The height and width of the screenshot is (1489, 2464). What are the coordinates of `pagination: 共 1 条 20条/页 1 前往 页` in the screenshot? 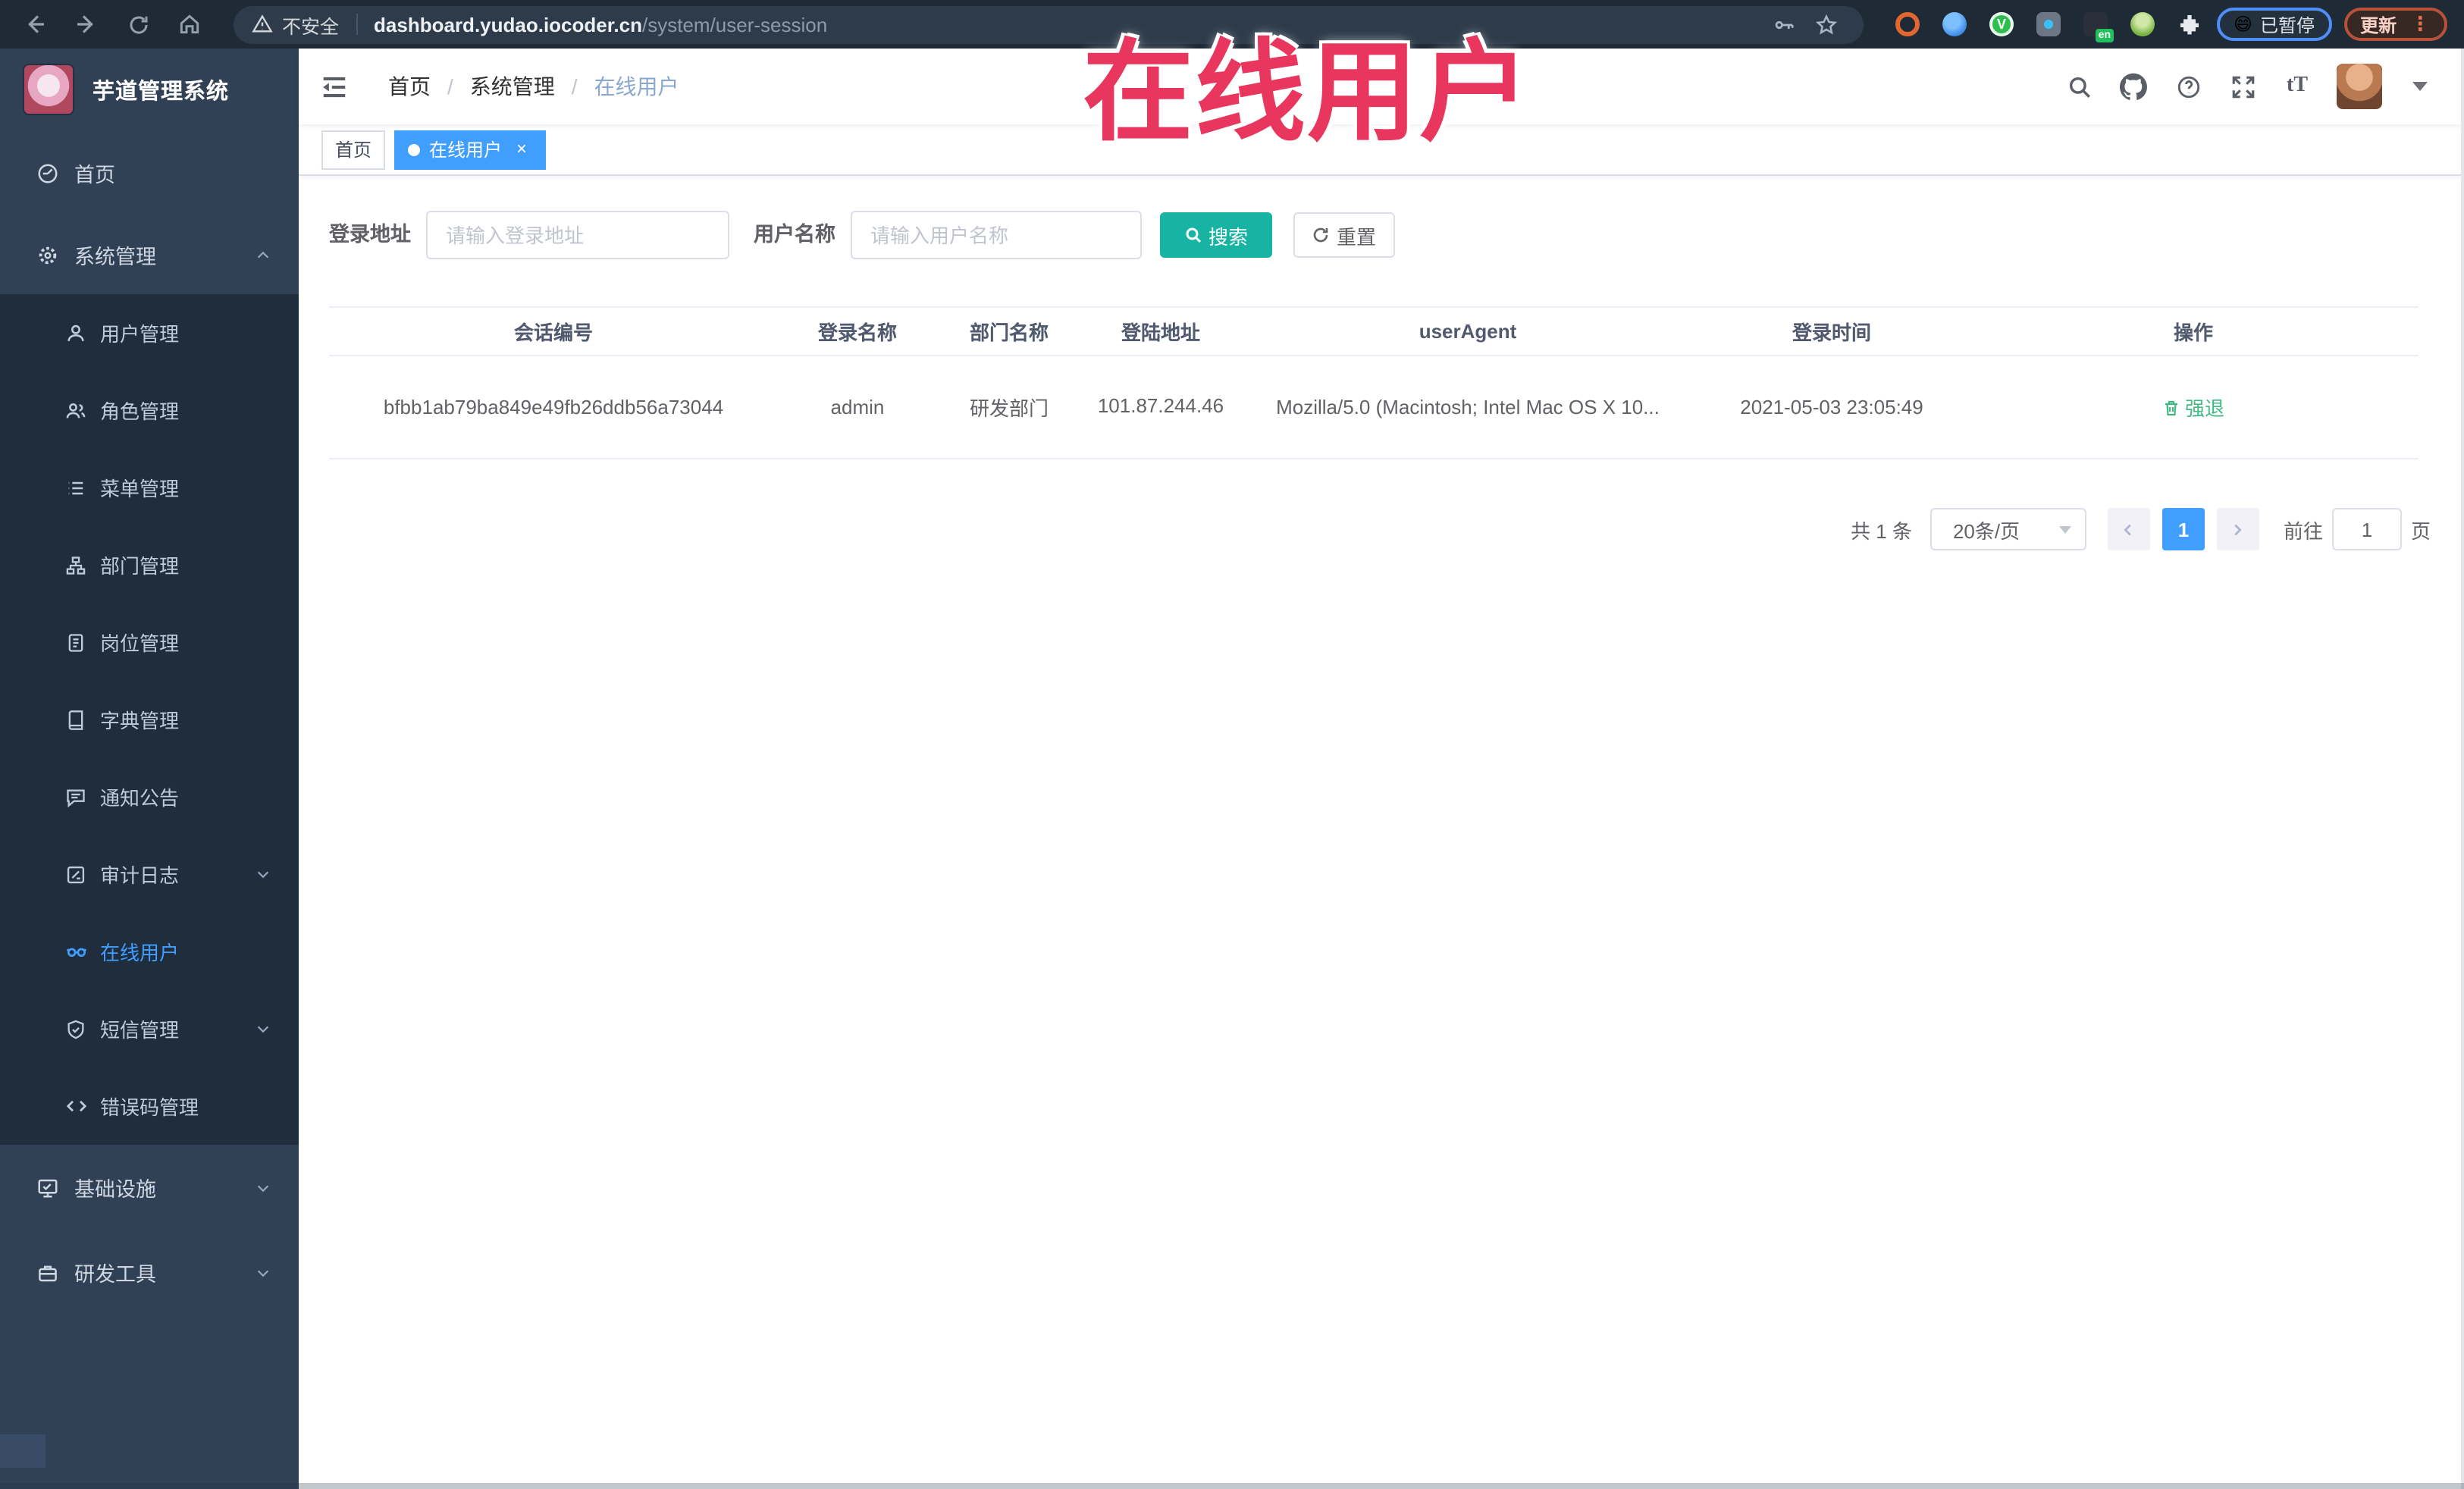 It's located at (1382, 529).